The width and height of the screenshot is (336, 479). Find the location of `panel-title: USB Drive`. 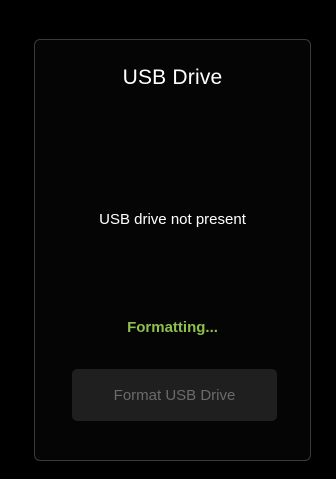

panel-title: USB Drive is located at coordinates (172, 77).